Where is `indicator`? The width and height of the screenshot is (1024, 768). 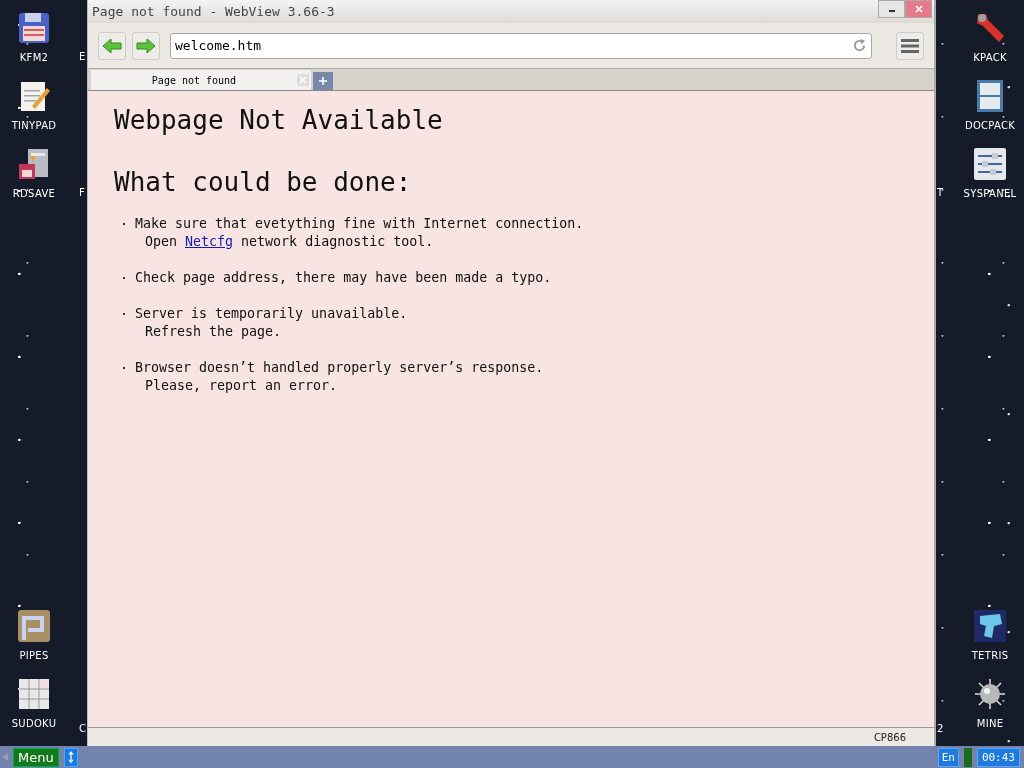
indicator is located at coordinates (967, 757).